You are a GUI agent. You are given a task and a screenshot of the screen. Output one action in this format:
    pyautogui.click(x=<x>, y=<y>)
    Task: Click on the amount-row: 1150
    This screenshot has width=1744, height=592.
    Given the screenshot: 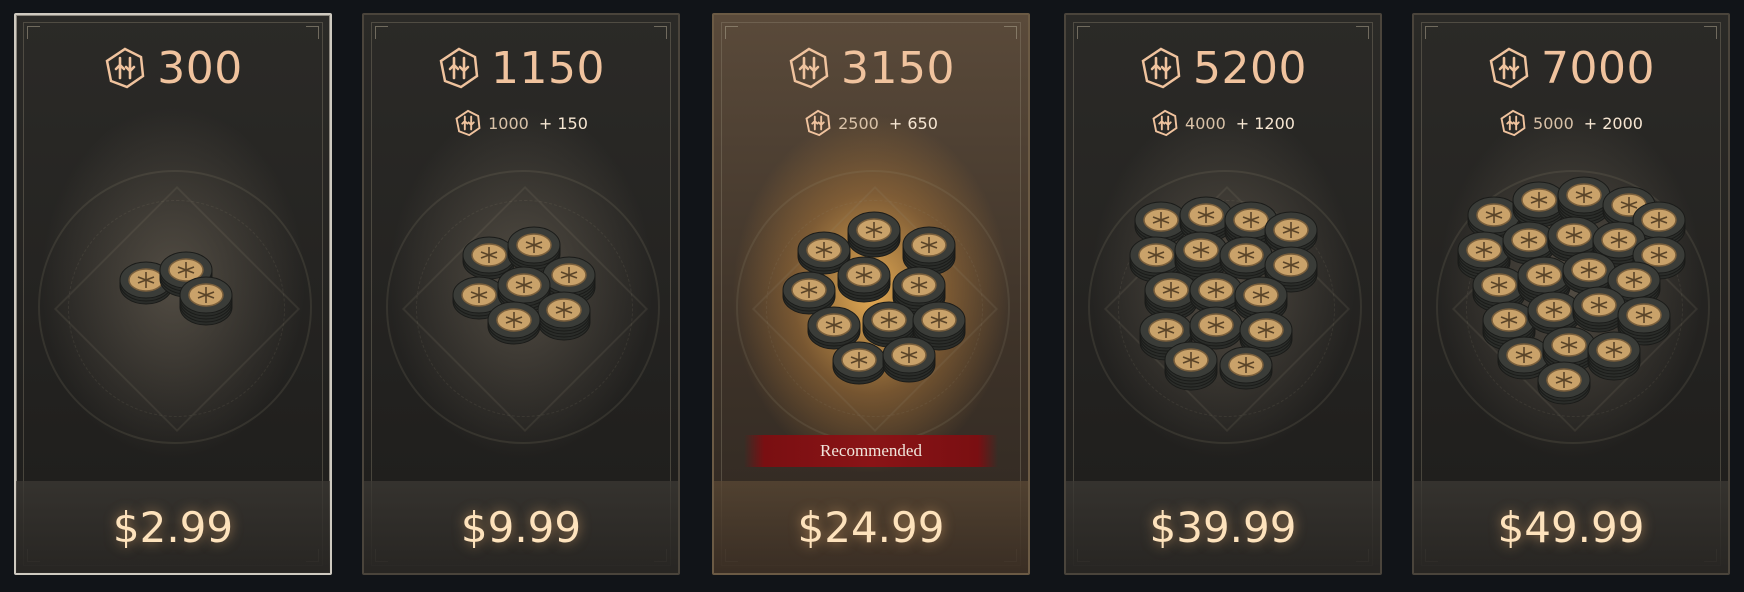 What is the action you would take?
    pyautogui.click(x=521, y=68)
    